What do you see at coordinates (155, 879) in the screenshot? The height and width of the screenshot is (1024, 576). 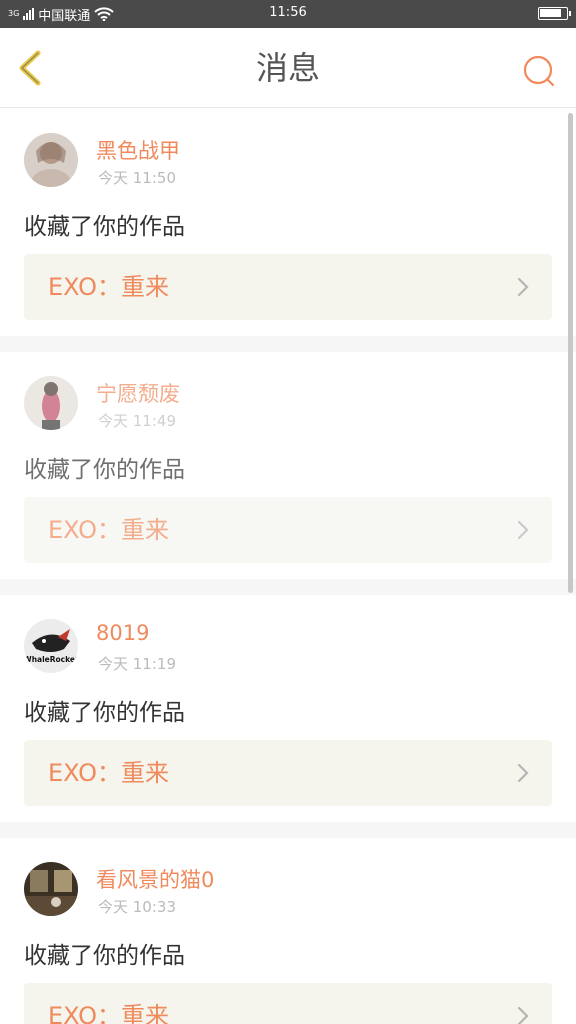 I see `username: 看风景的猫0` at bounding box center [155, 879].